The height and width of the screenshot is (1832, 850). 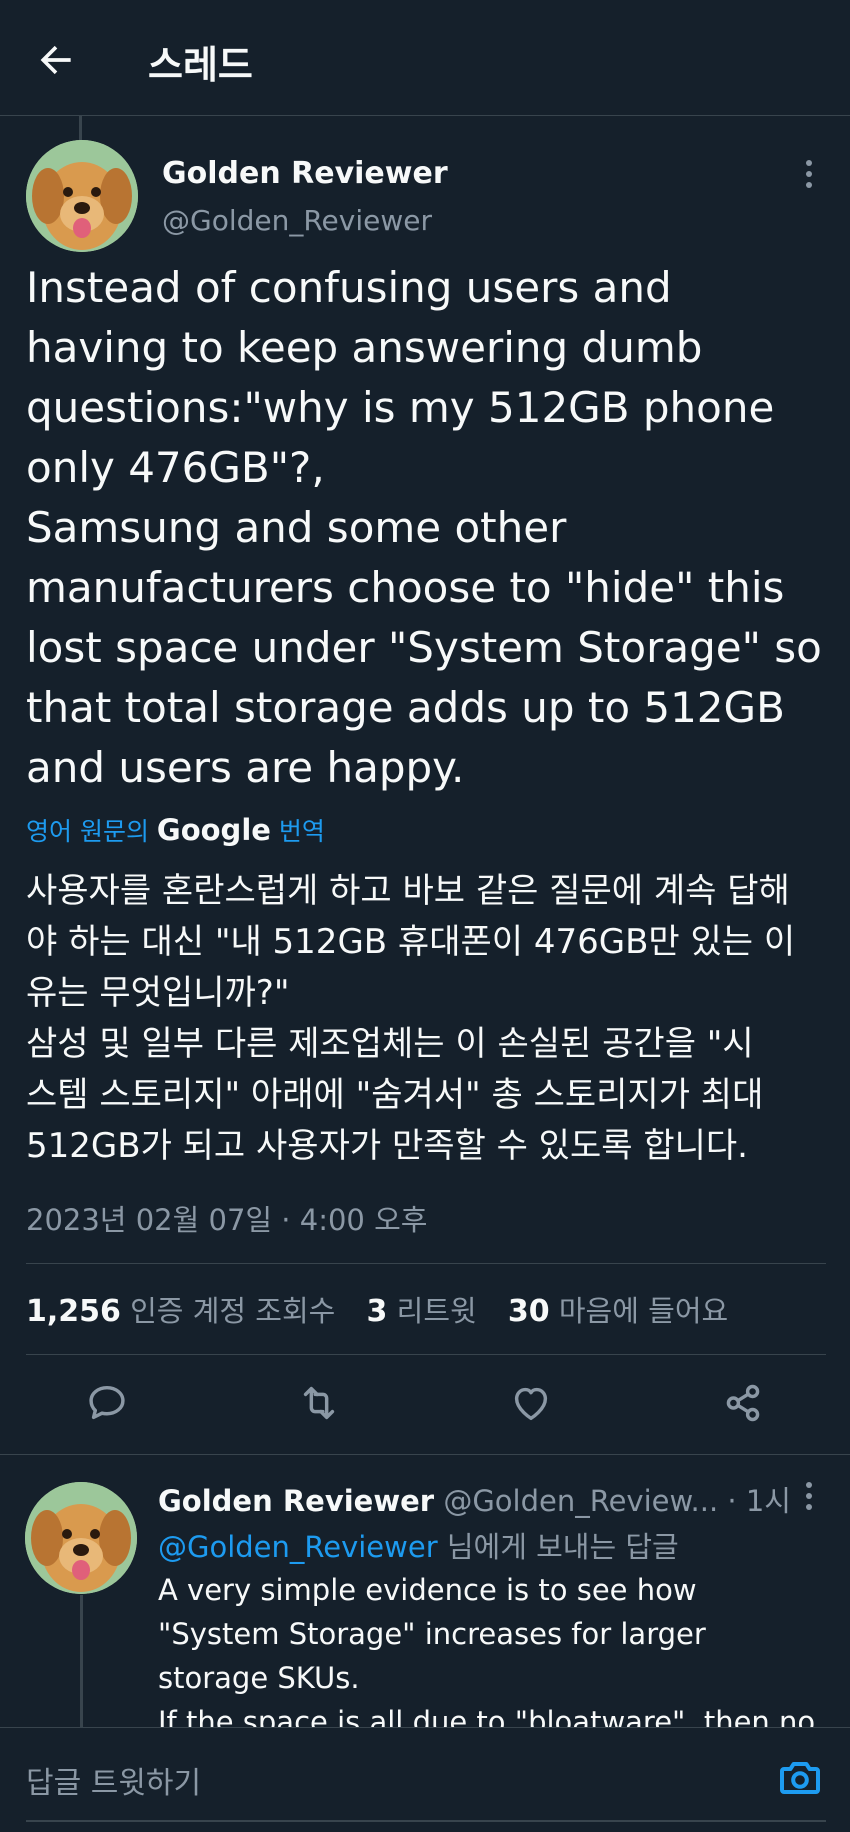 I want to click on heart-icon, so click(x=531, y=1404).